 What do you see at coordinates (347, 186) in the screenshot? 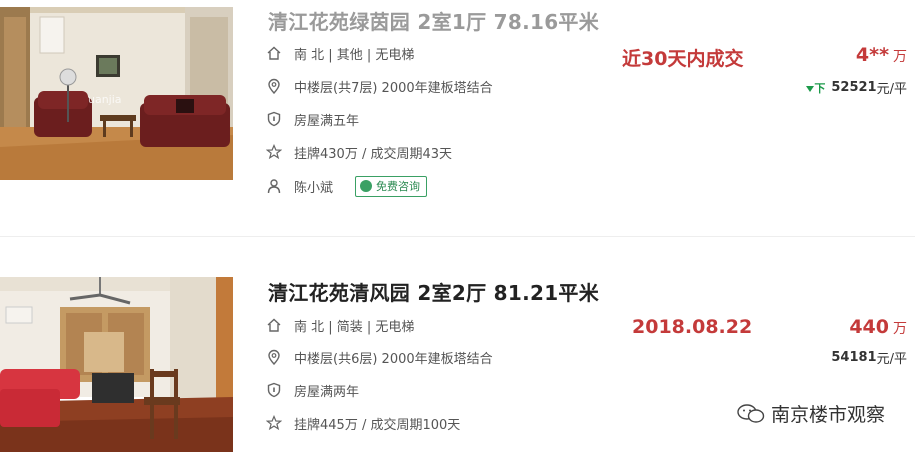
I see `agent-row: 陈小斌 免费咨询` at bounding box center [347, 186].